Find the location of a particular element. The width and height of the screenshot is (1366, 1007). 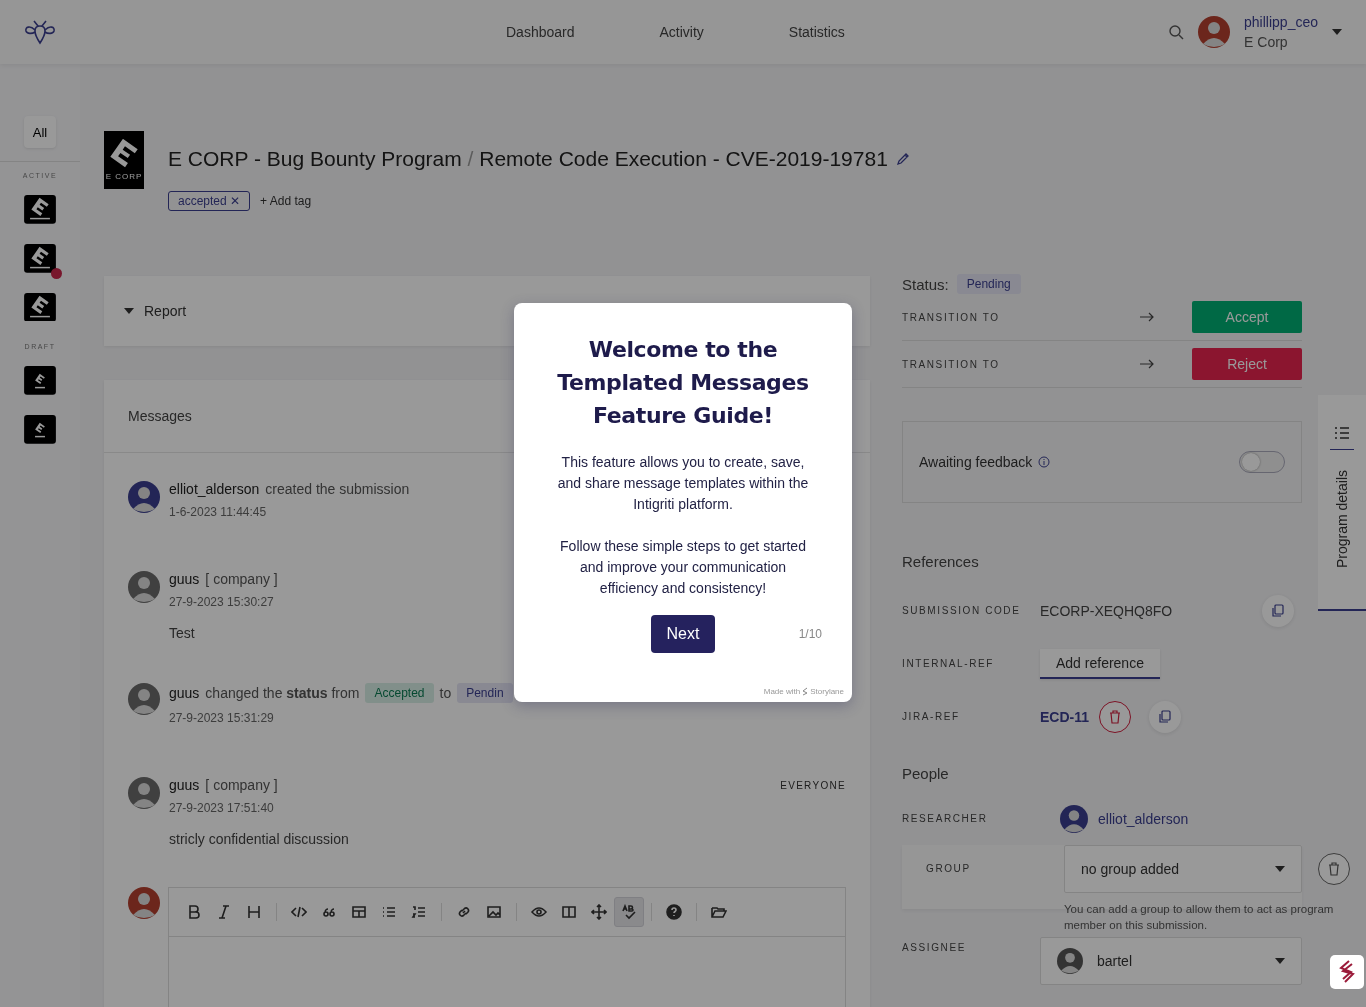

timestamp: 1-6-2023 11:44:45 is located at coordinates (218, 512).